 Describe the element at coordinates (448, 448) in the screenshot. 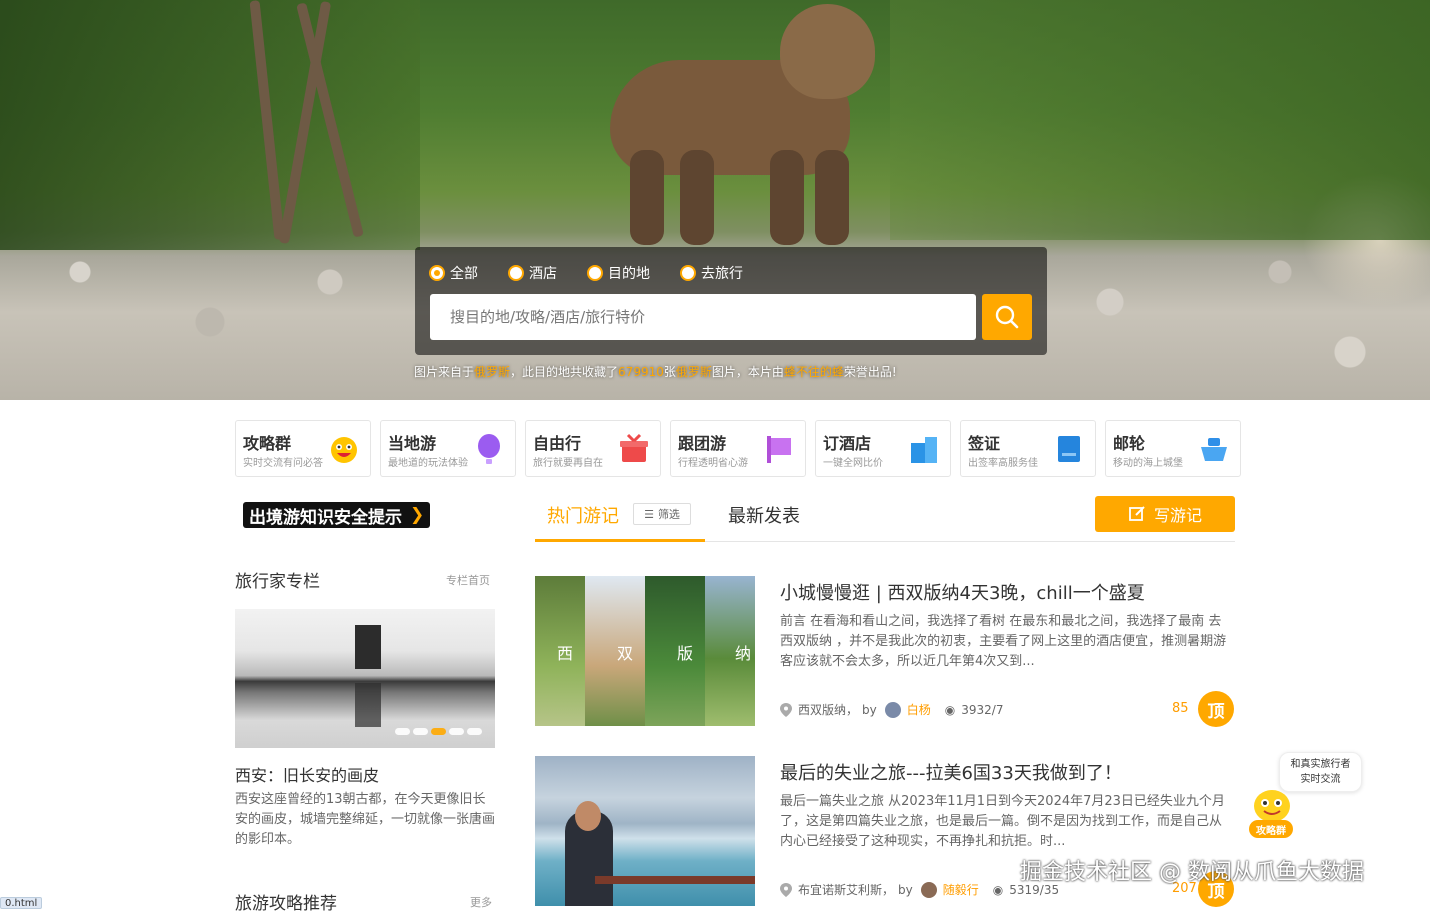

I see `category-local-tour: 当地游 最地道的玩法体验` at that location.